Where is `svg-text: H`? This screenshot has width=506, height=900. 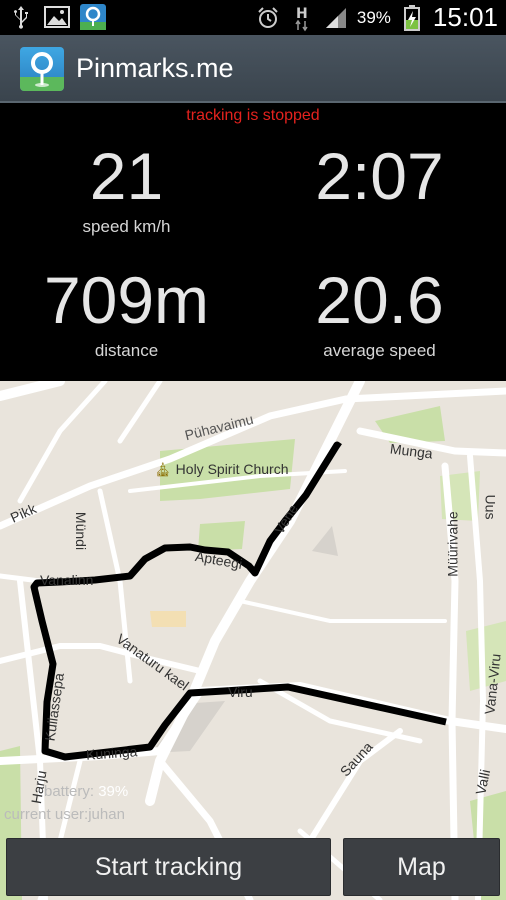 svg-text: H is located at coordinates (302, 14).